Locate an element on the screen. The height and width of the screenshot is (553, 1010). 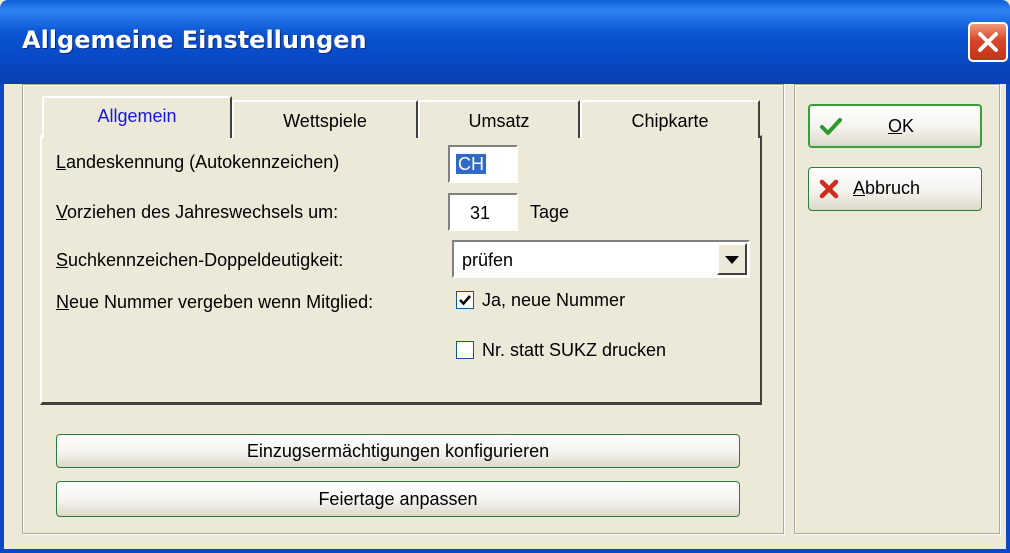
jahreswechsel-value: 31 is located at coordinates (480, 213).